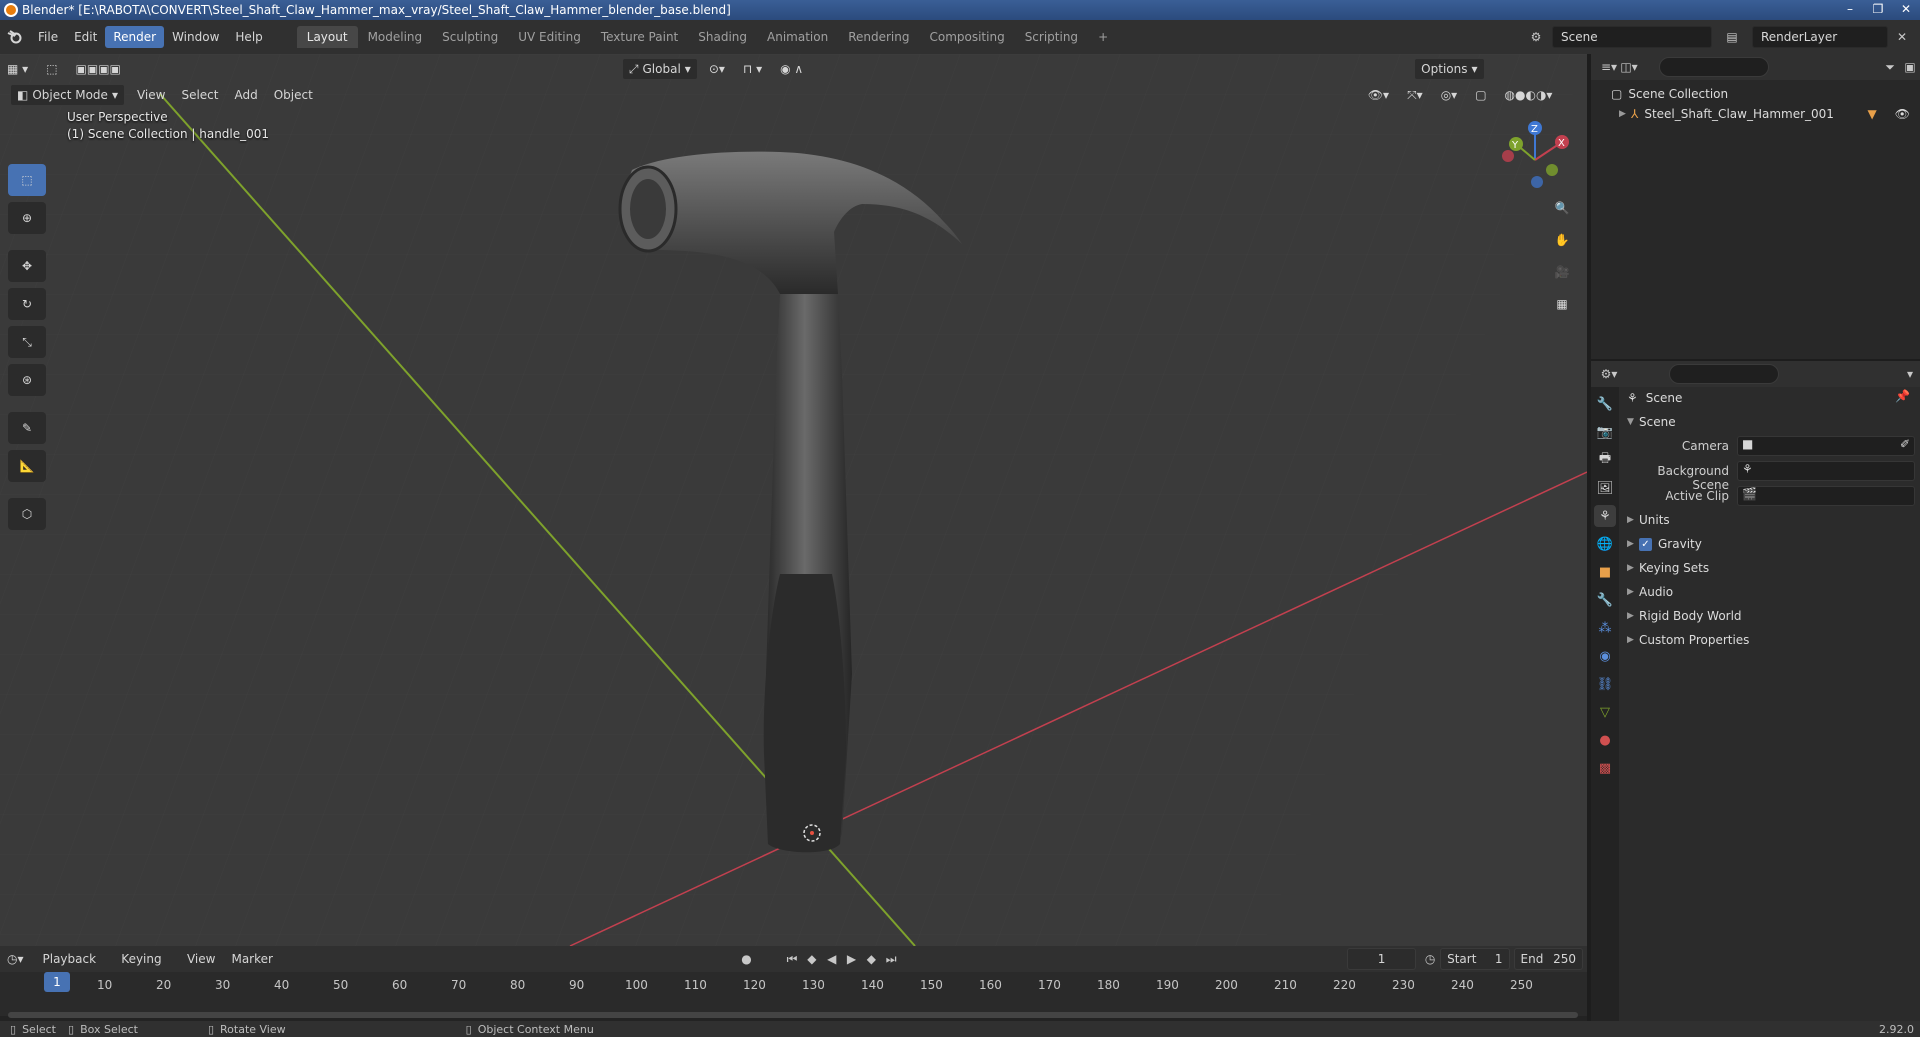  Describe the element at coordinates (1548, 959) in the screenshot. I see `end-frame-field: End 250` at that location.